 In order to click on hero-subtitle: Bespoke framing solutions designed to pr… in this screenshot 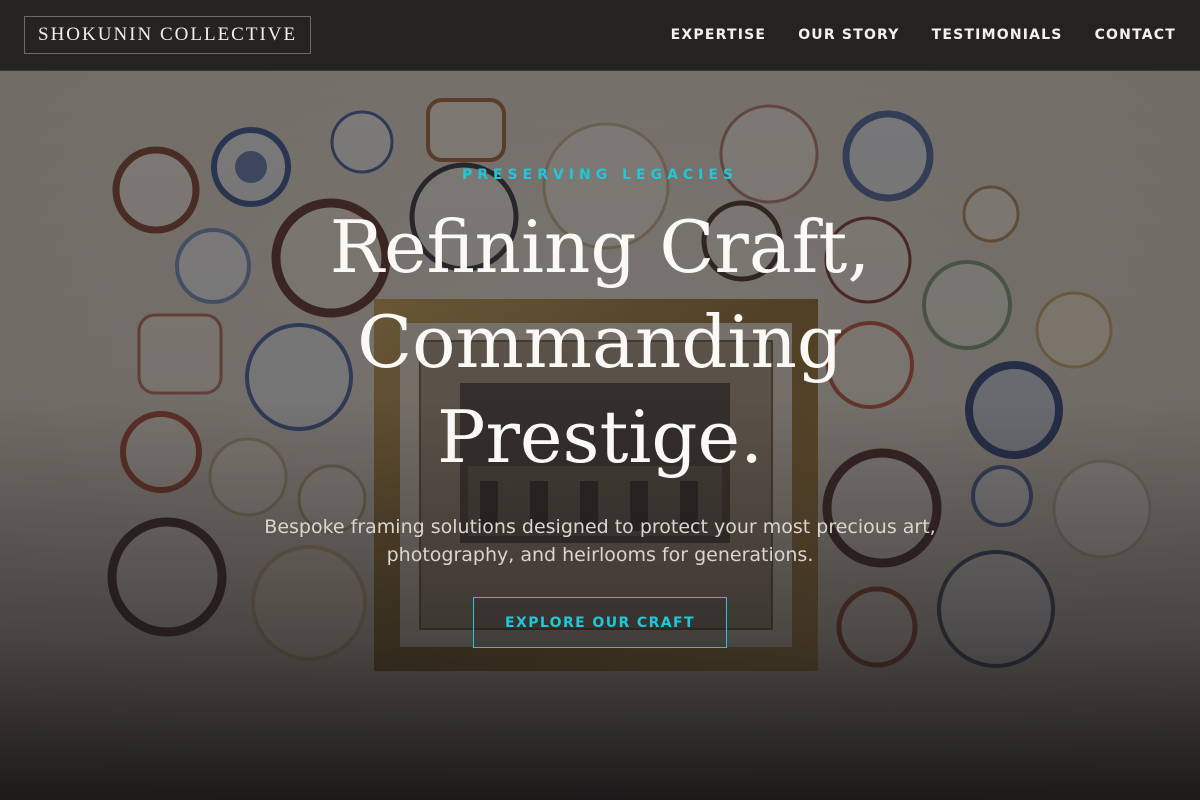, I will do `click(600, 541)`.